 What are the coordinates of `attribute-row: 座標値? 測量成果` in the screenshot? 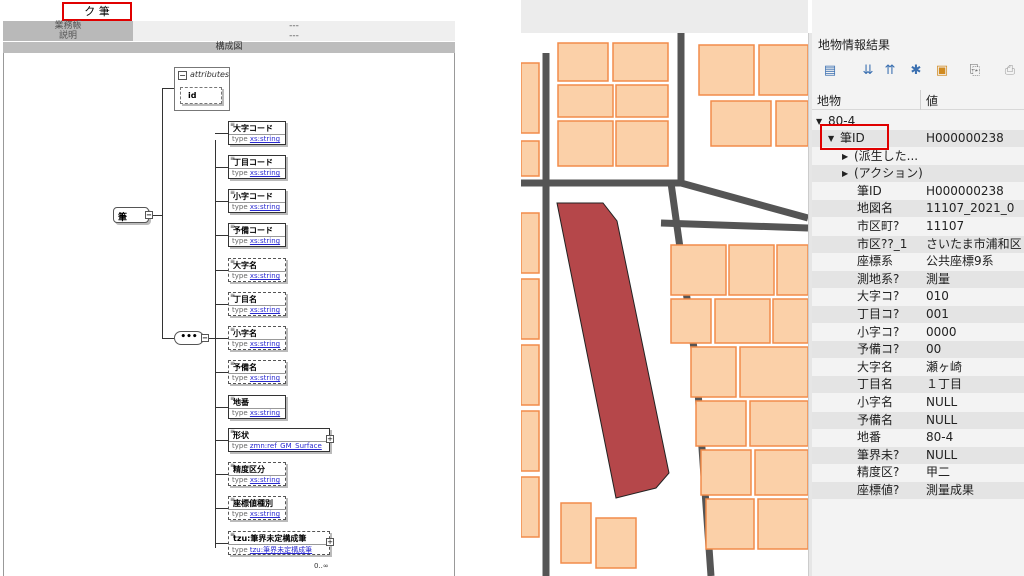 It's located at (918, 490).